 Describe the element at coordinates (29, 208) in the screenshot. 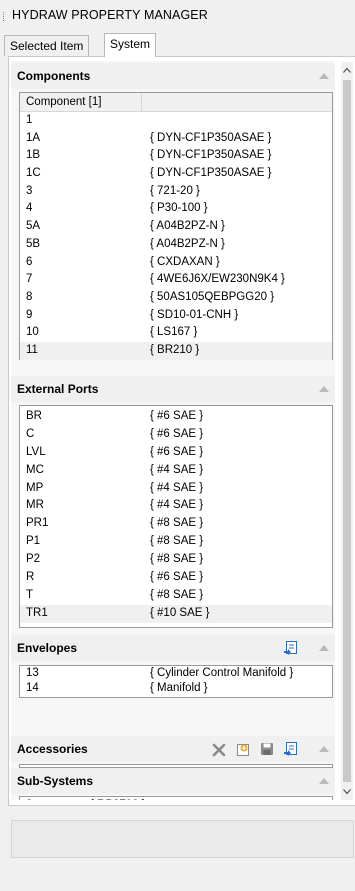

I see `item-id: 4` at that location.